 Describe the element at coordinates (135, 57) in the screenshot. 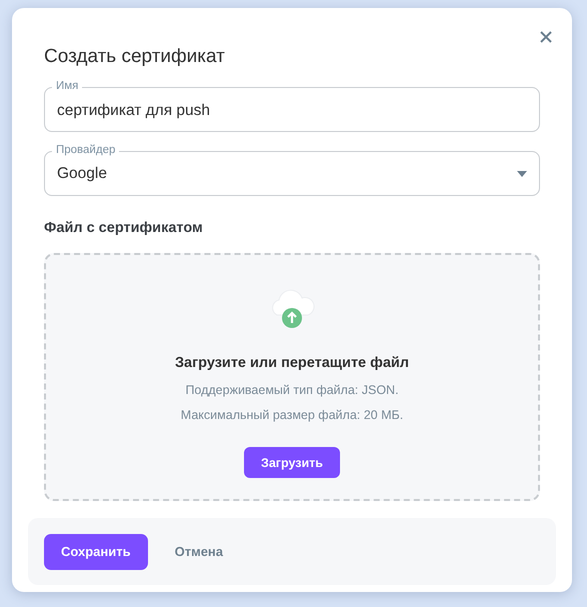

I see `dialog-title: Создать сертификат` at that location.